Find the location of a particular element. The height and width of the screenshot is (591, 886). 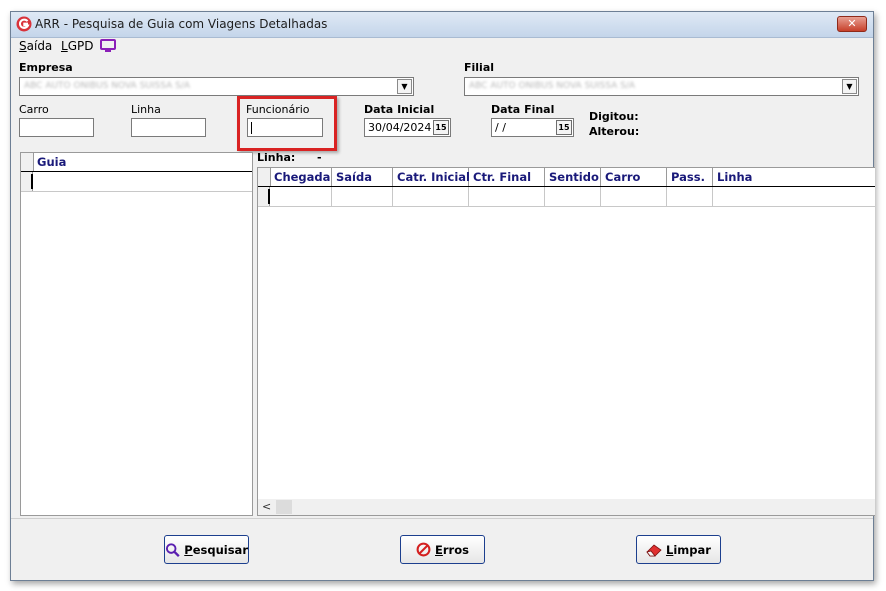

pesquisar-button: Pesquisar is located at coordinates (206, 549).